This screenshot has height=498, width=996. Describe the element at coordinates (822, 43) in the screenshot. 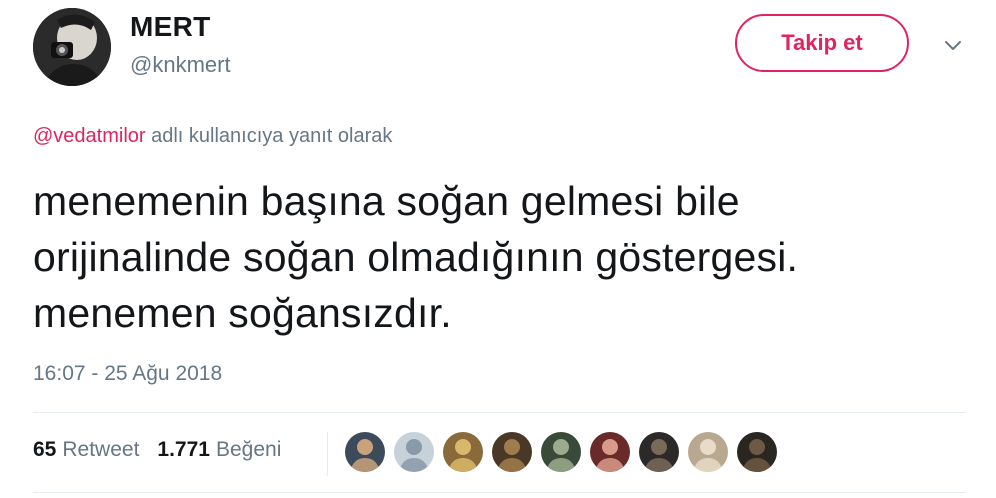

I see `follow-button: Takip et` at that location.